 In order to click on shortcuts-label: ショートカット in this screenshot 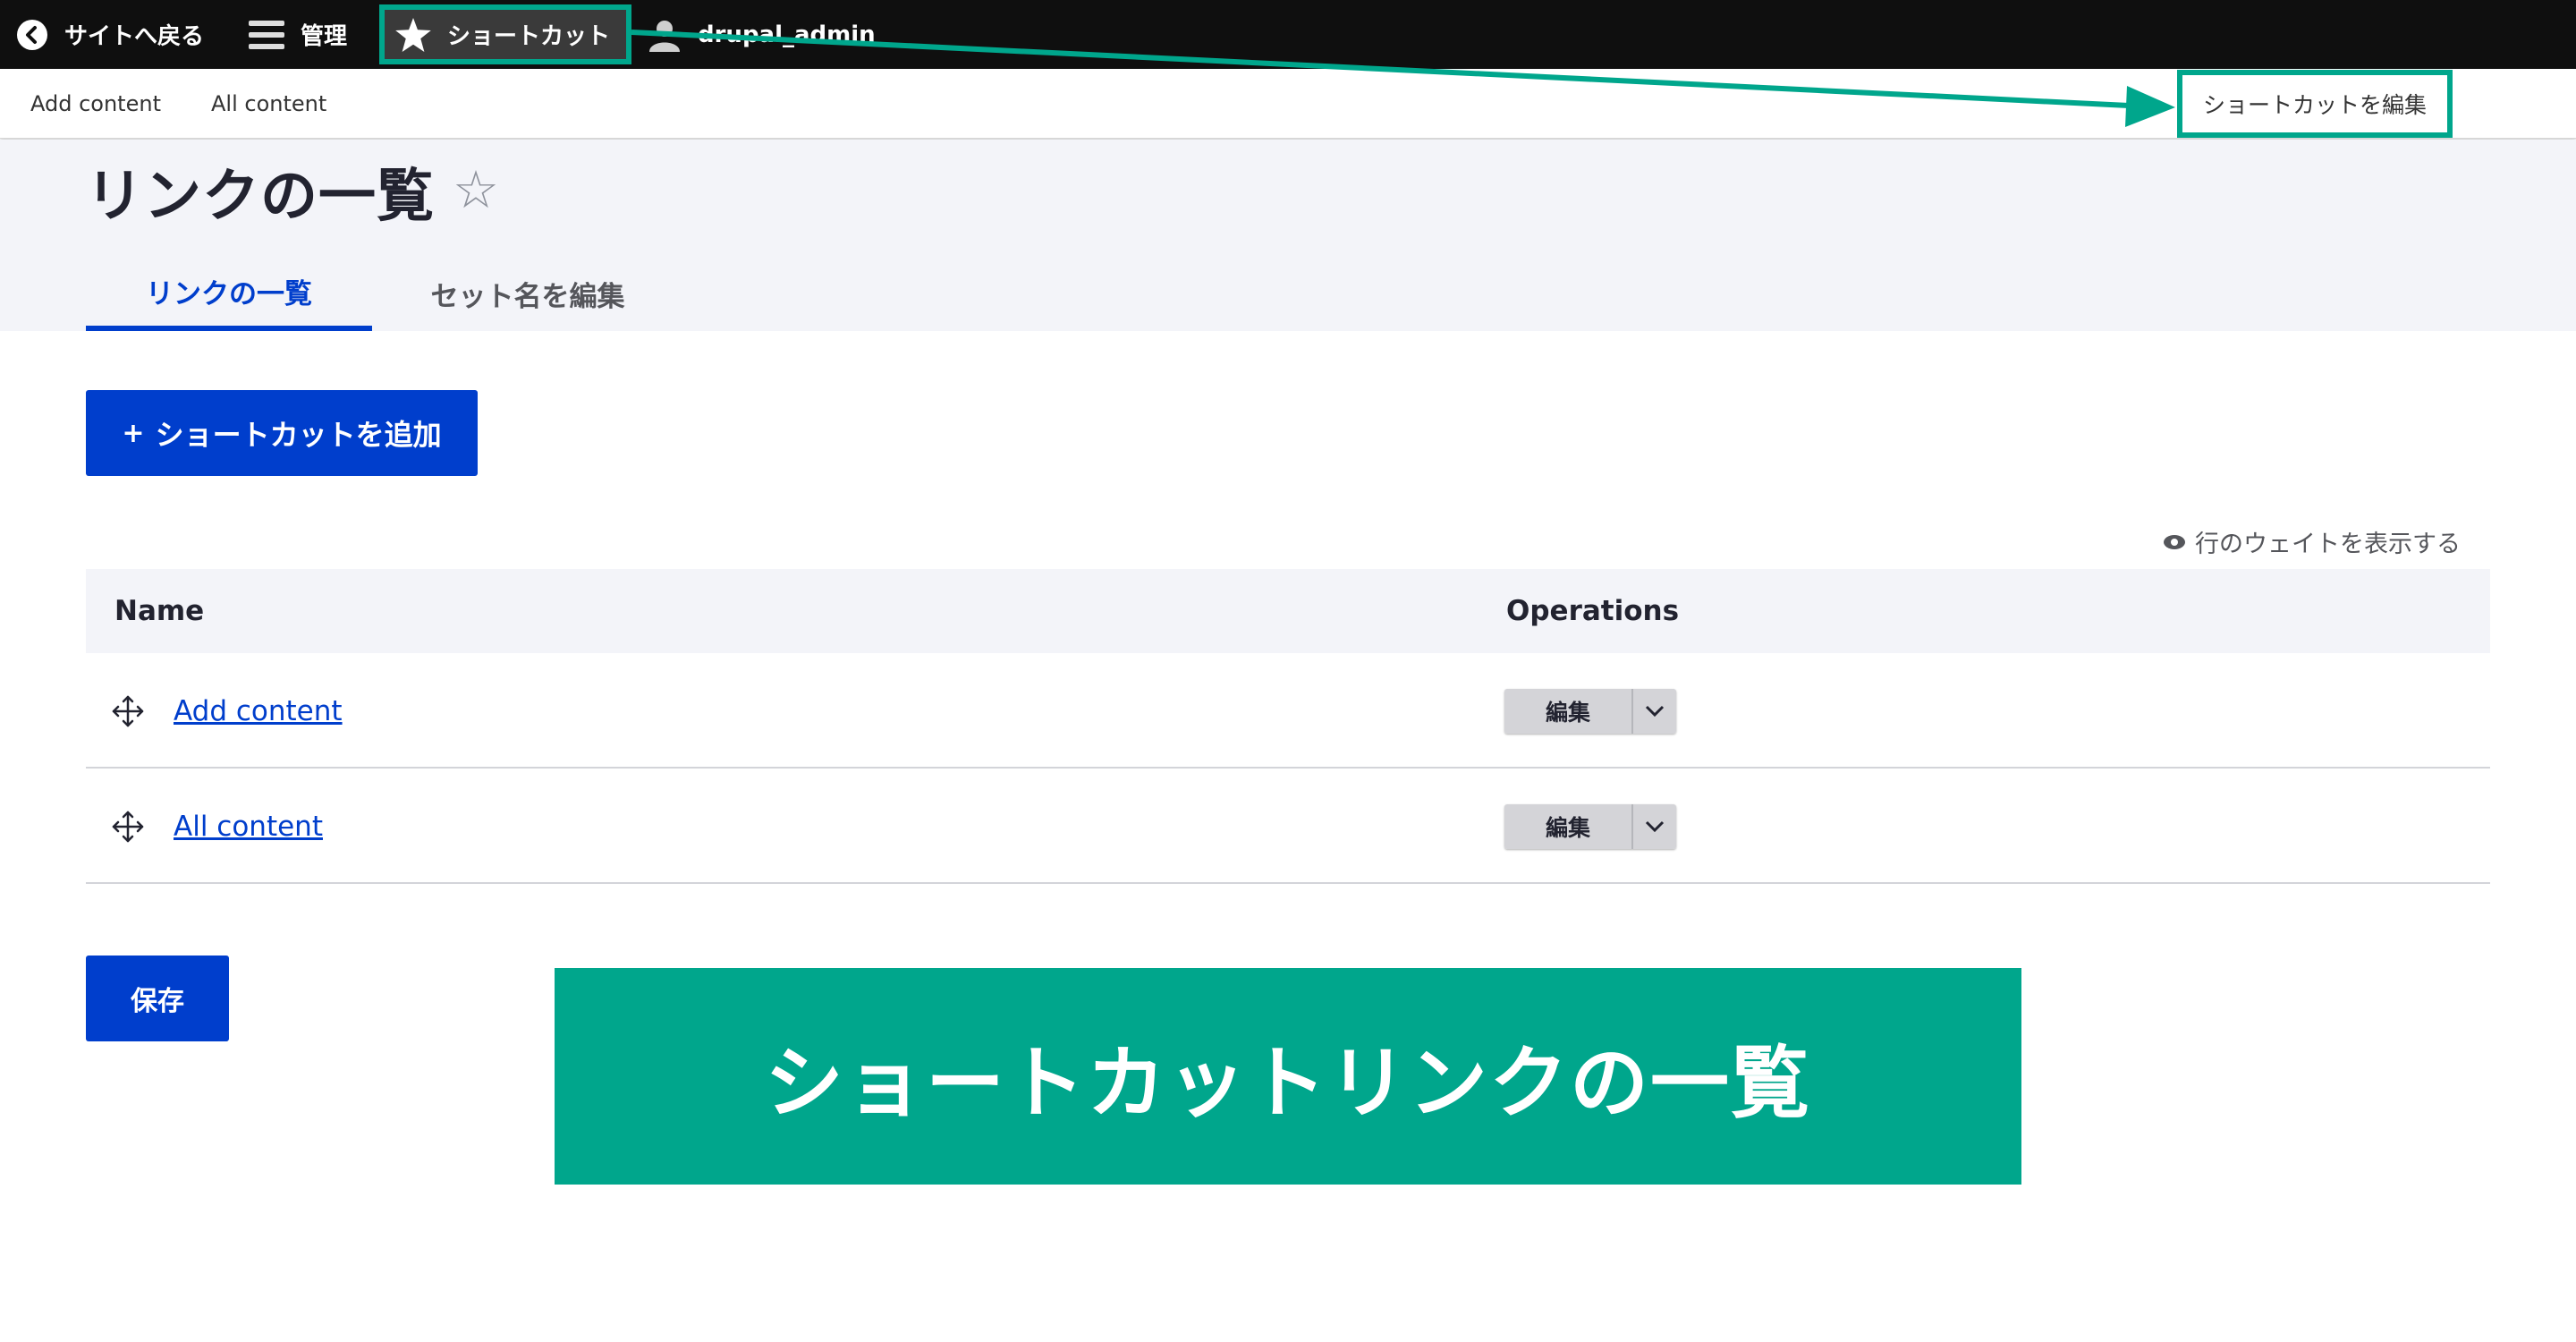, I will do `click(529, 36)`.